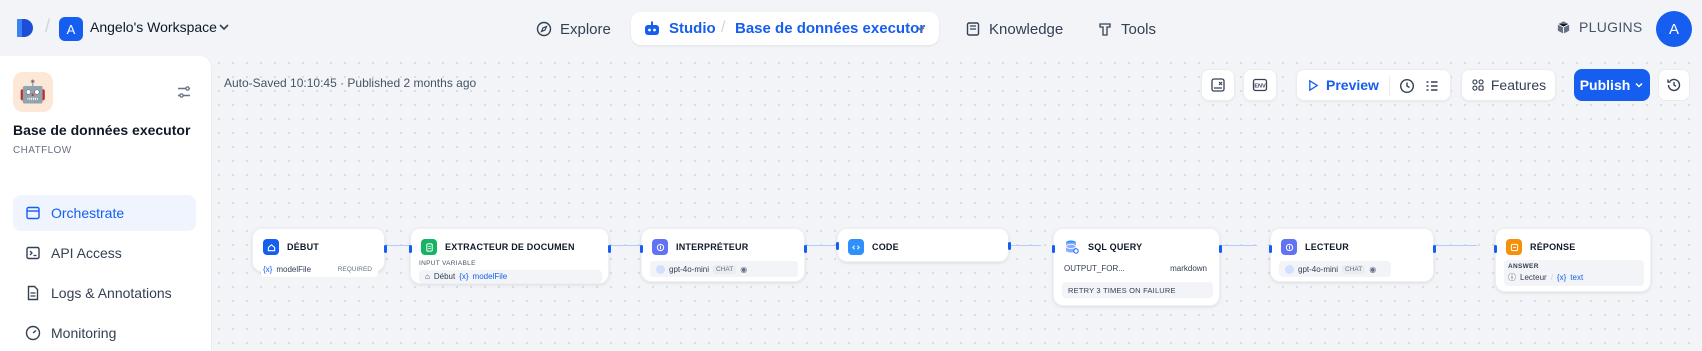  What do you see at coordinates (712, 247) in the screenshot?
I see `node-title: INTERPRÉTEUR` at bounding box center [712, 247].